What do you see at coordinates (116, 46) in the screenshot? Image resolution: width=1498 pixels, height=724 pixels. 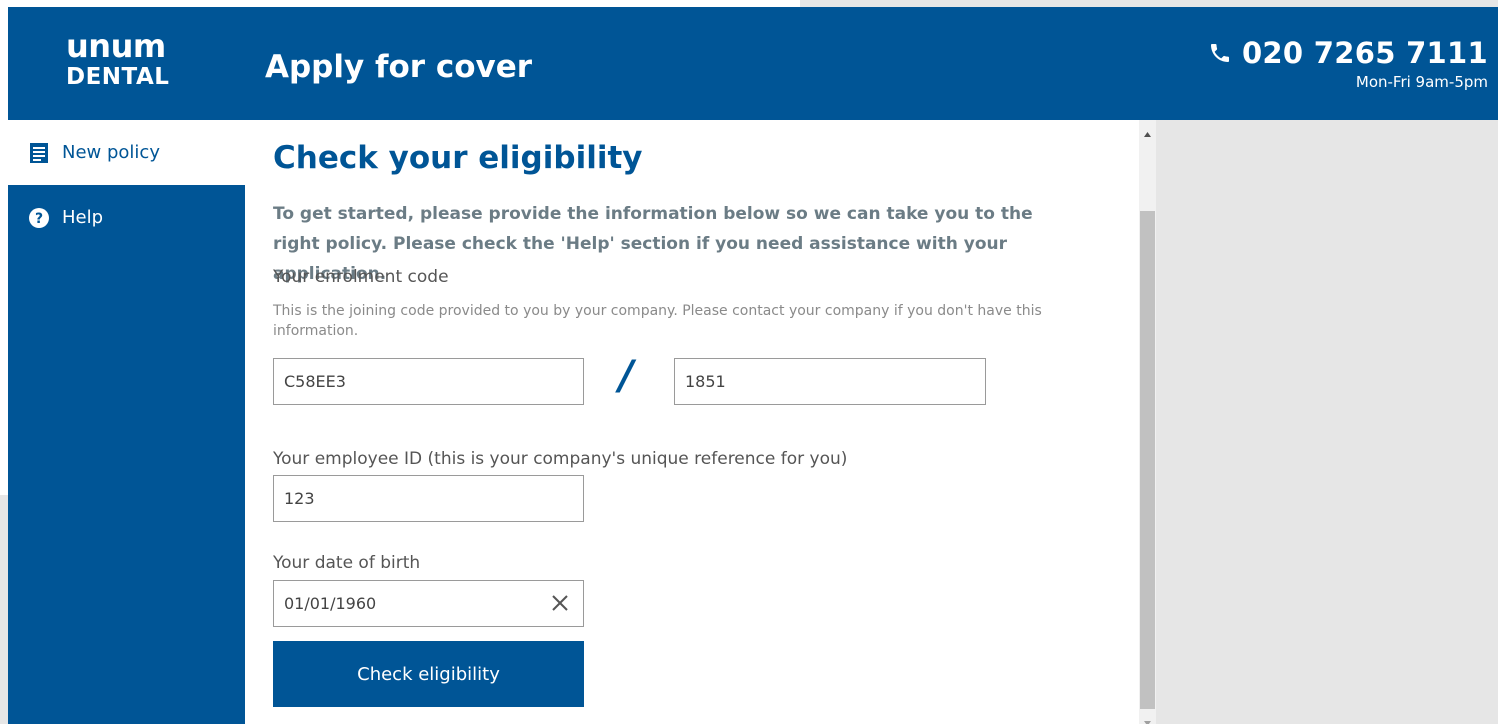 I see `logo-wordmark: unum` at bounding box center [116, 46].